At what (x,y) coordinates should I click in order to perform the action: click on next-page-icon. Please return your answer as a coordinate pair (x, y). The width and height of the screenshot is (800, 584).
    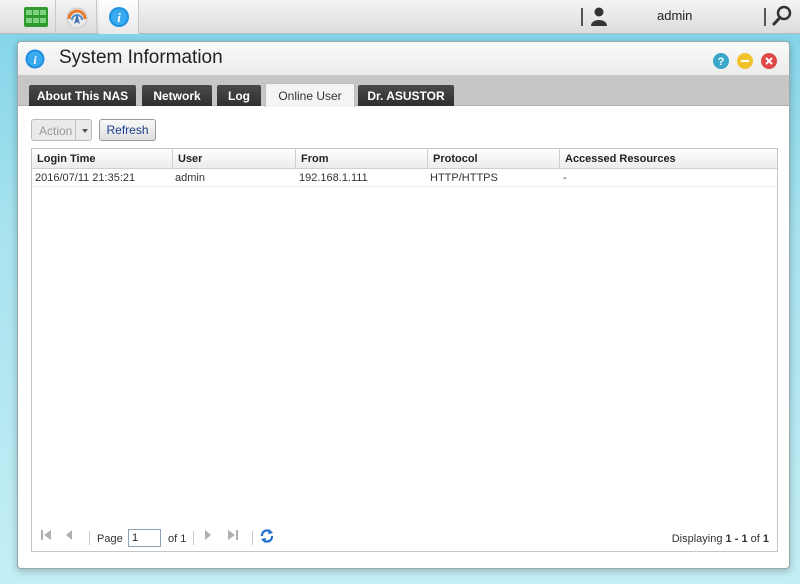
    Looking at the image, I should click on (208, 535).